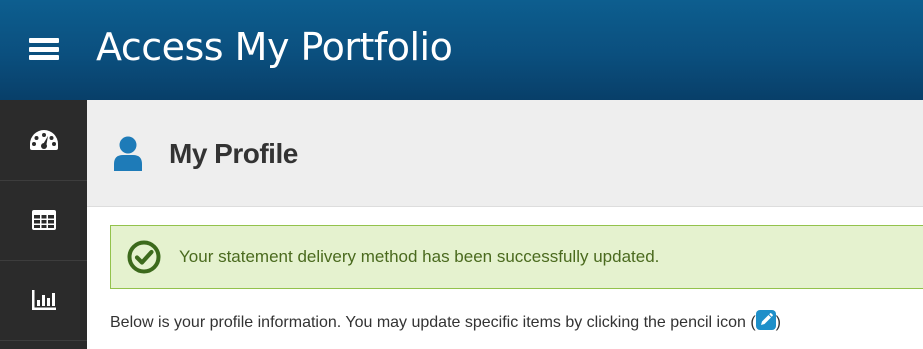  What do you see at coordinates (233, 153) in the screenshot?
I see `page-title: My Profile` at bounding box center [233, 153].